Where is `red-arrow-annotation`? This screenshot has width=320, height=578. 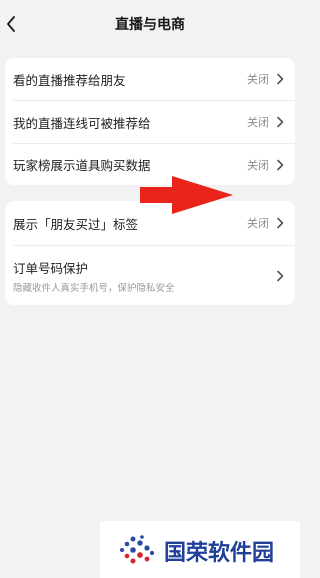 red-arrow-annotation is located at coordinates (186, 195).